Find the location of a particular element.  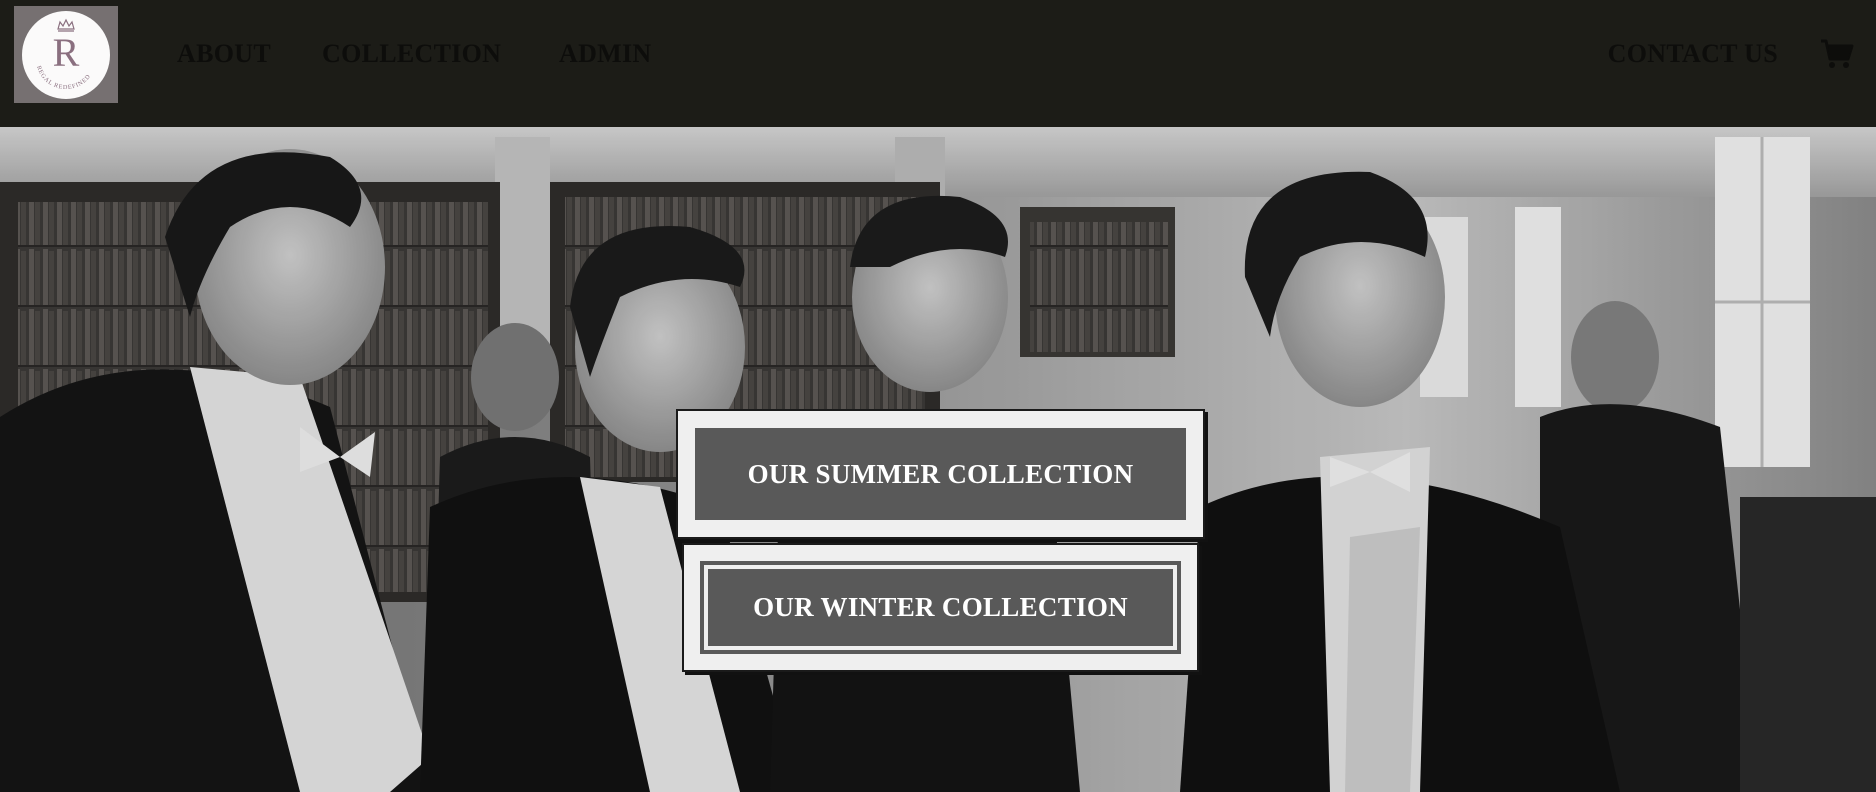

nav-about-link: ABOUT is located at coordinates (224, 54).